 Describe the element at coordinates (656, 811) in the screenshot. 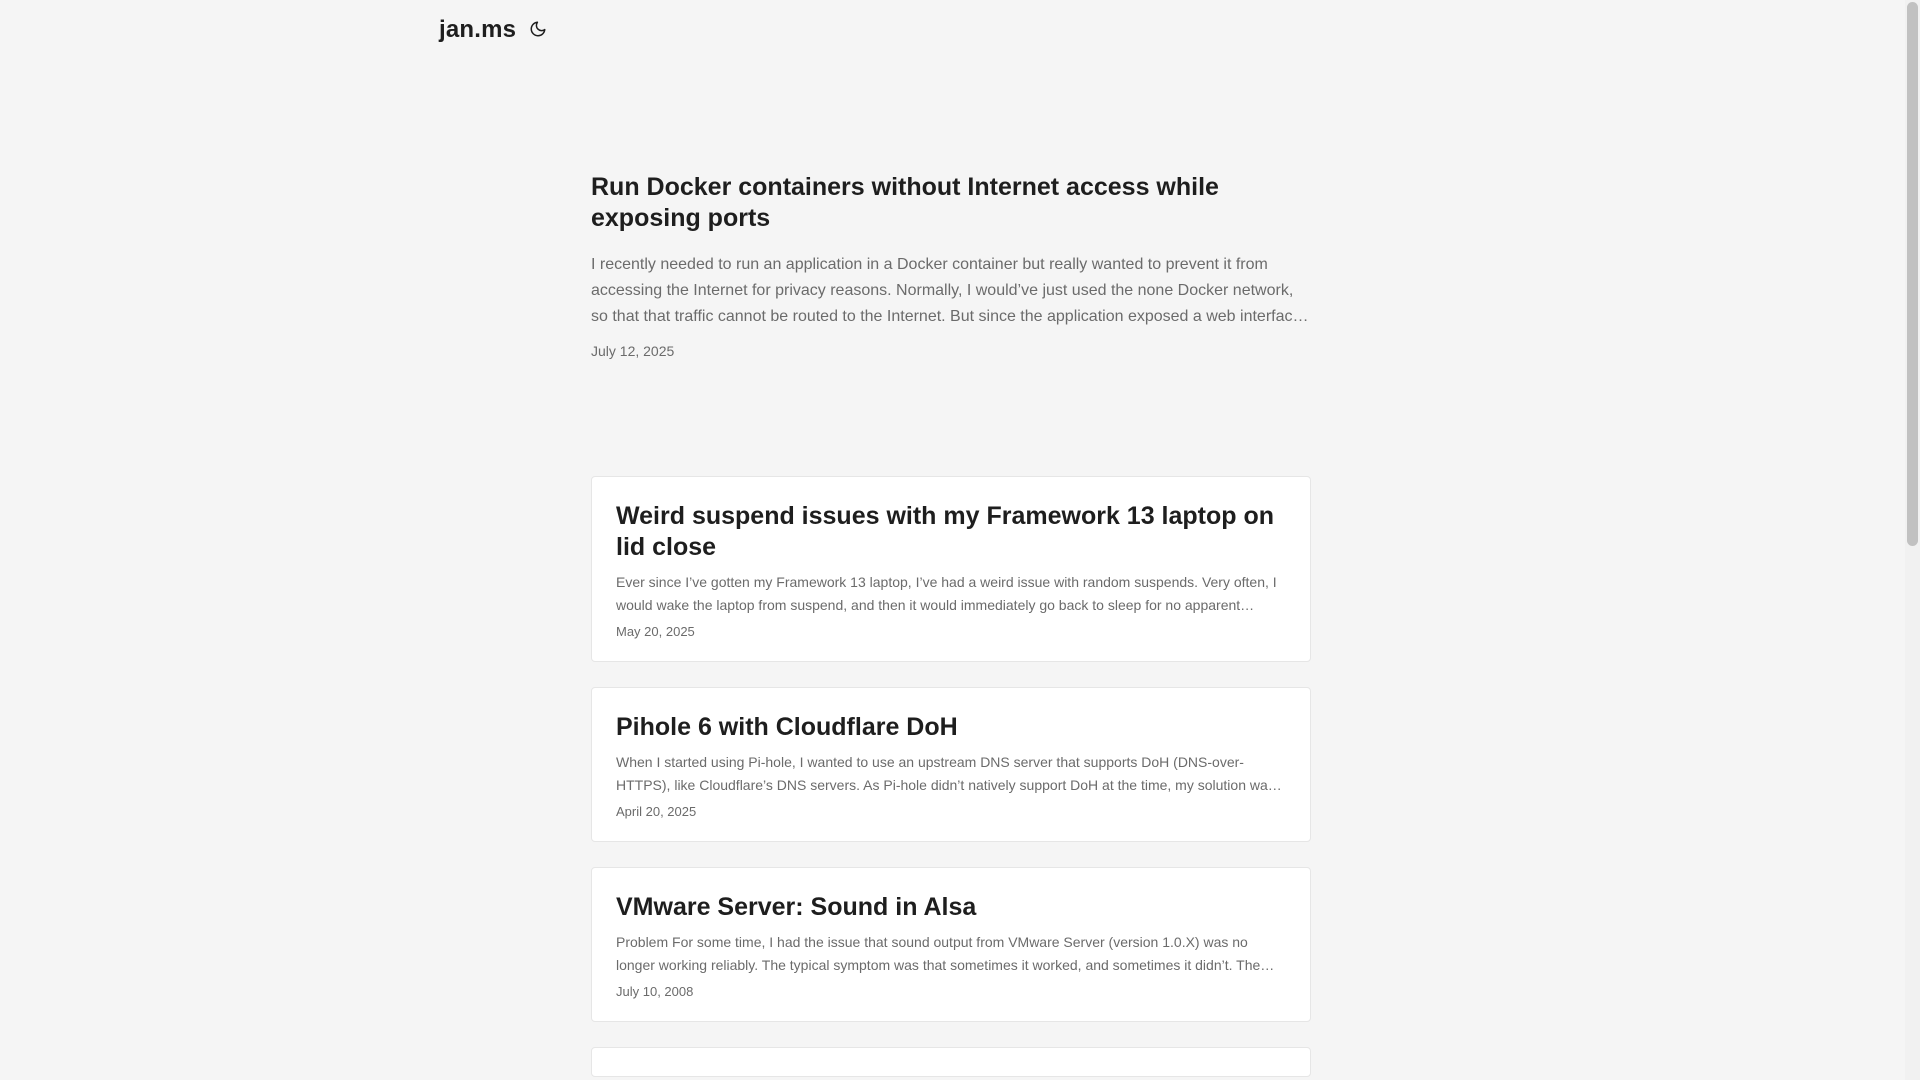

I see `post-date: April 20, 2025` at that location.